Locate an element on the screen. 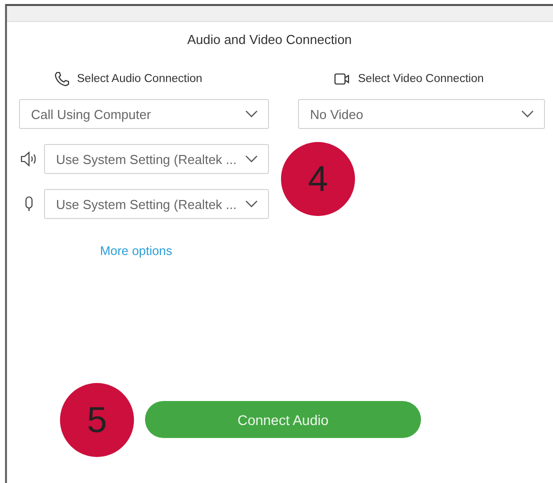 The width and height of the screenshot is (553, 483). audio-connection-dropdown: Call Using Computer is located at coordinates (144, 114).